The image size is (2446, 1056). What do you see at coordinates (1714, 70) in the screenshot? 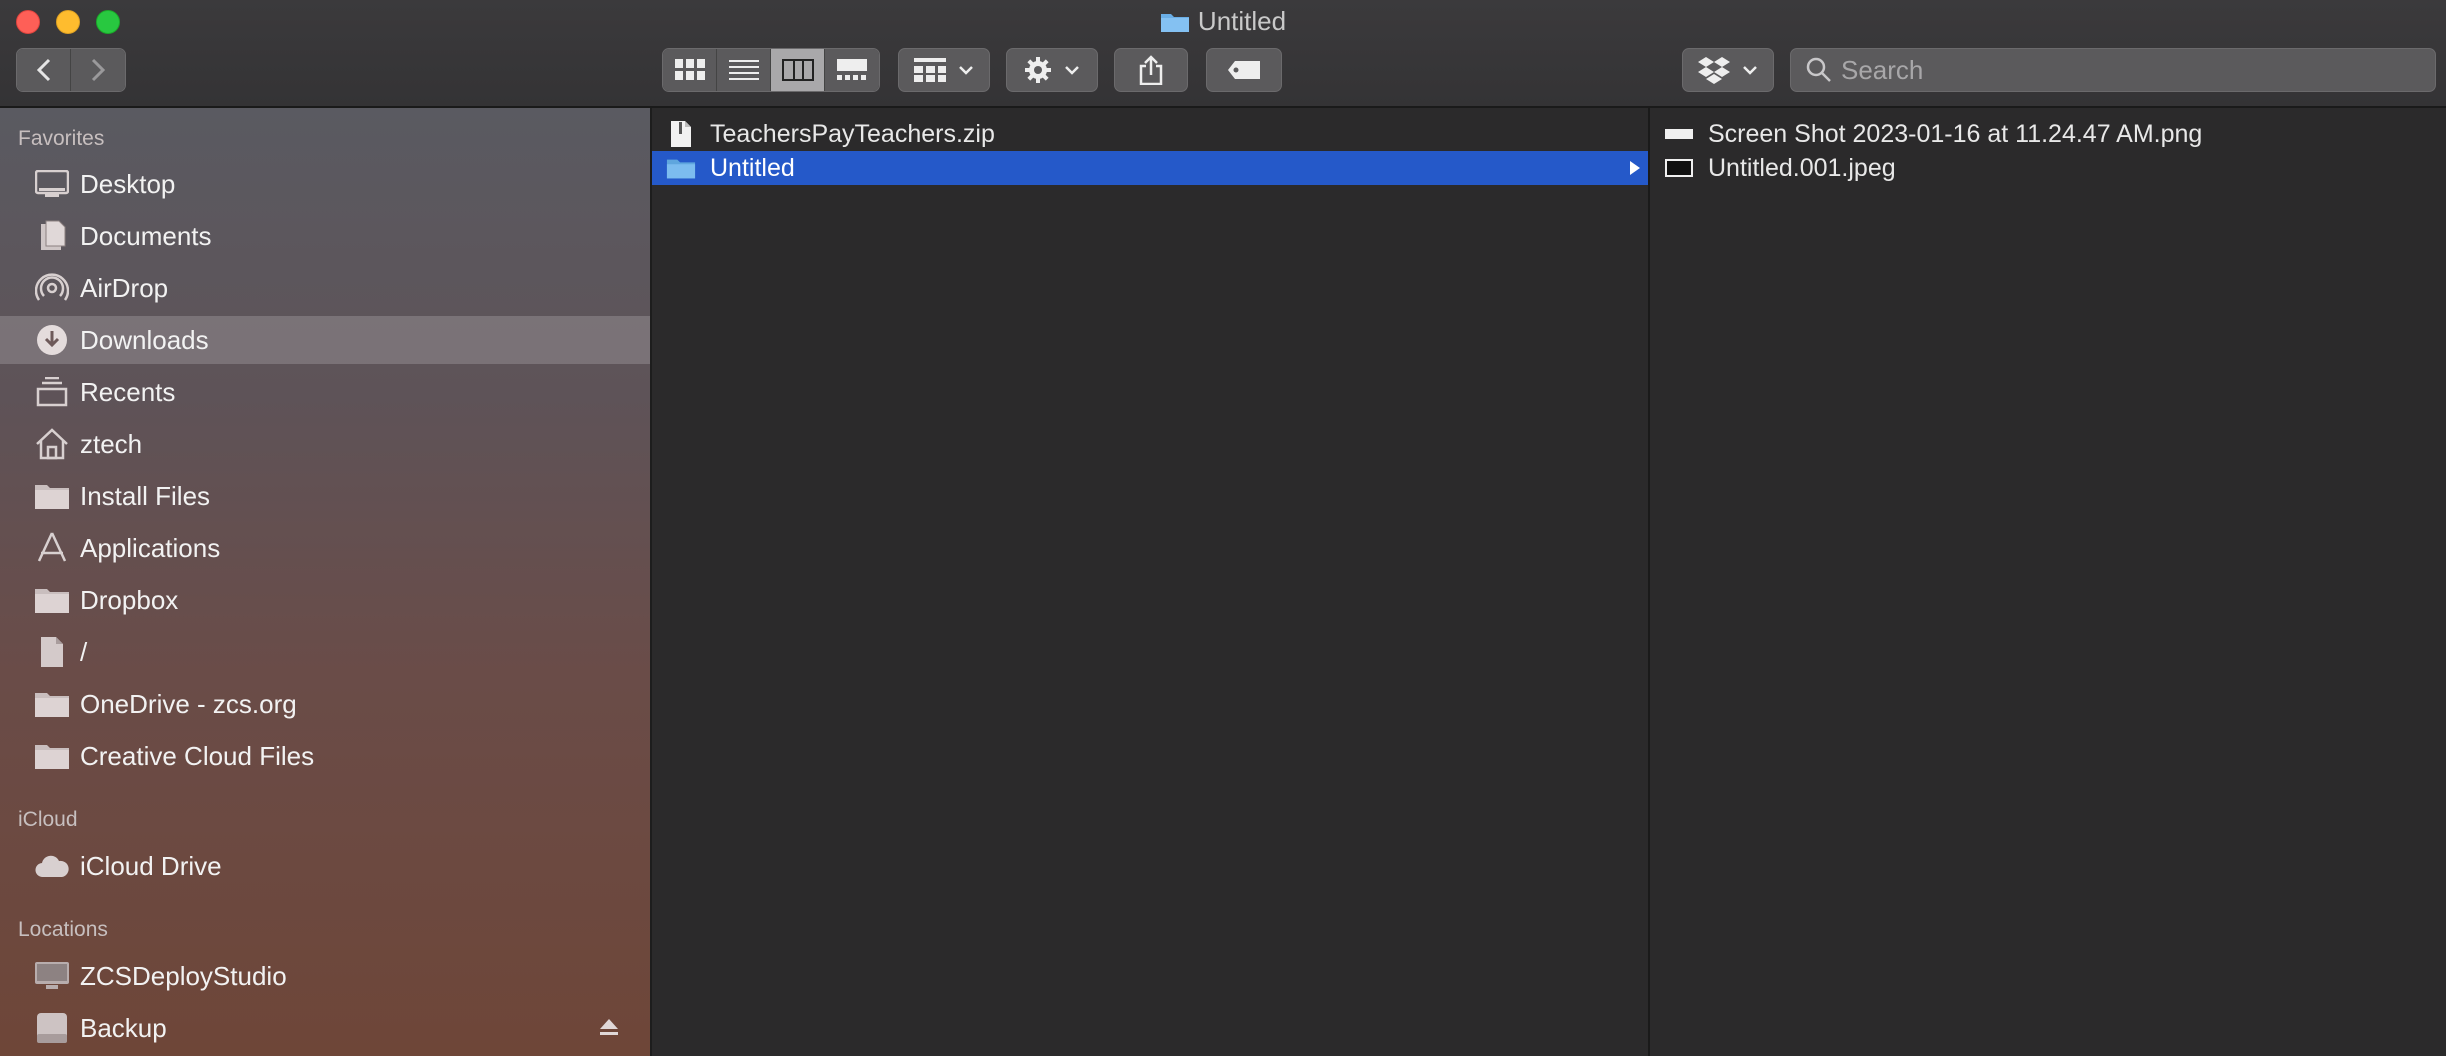
I see `dropbox-icon` at bounding box center [1714, 70].